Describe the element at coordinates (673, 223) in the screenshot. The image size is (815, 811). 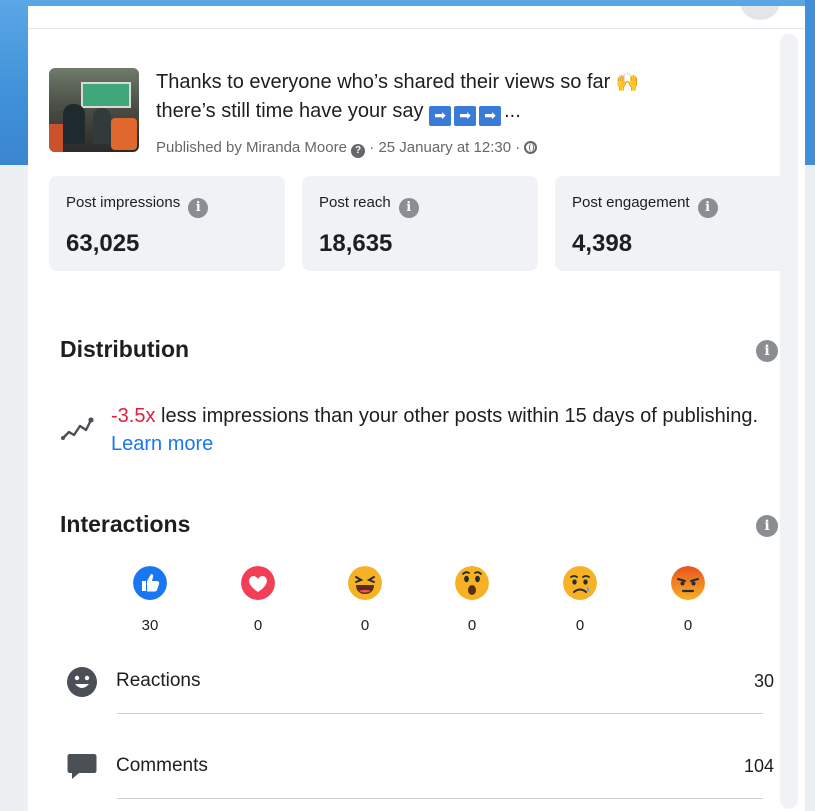
I see `stat-post-engagement: Post engagement i 4,398` at that location.